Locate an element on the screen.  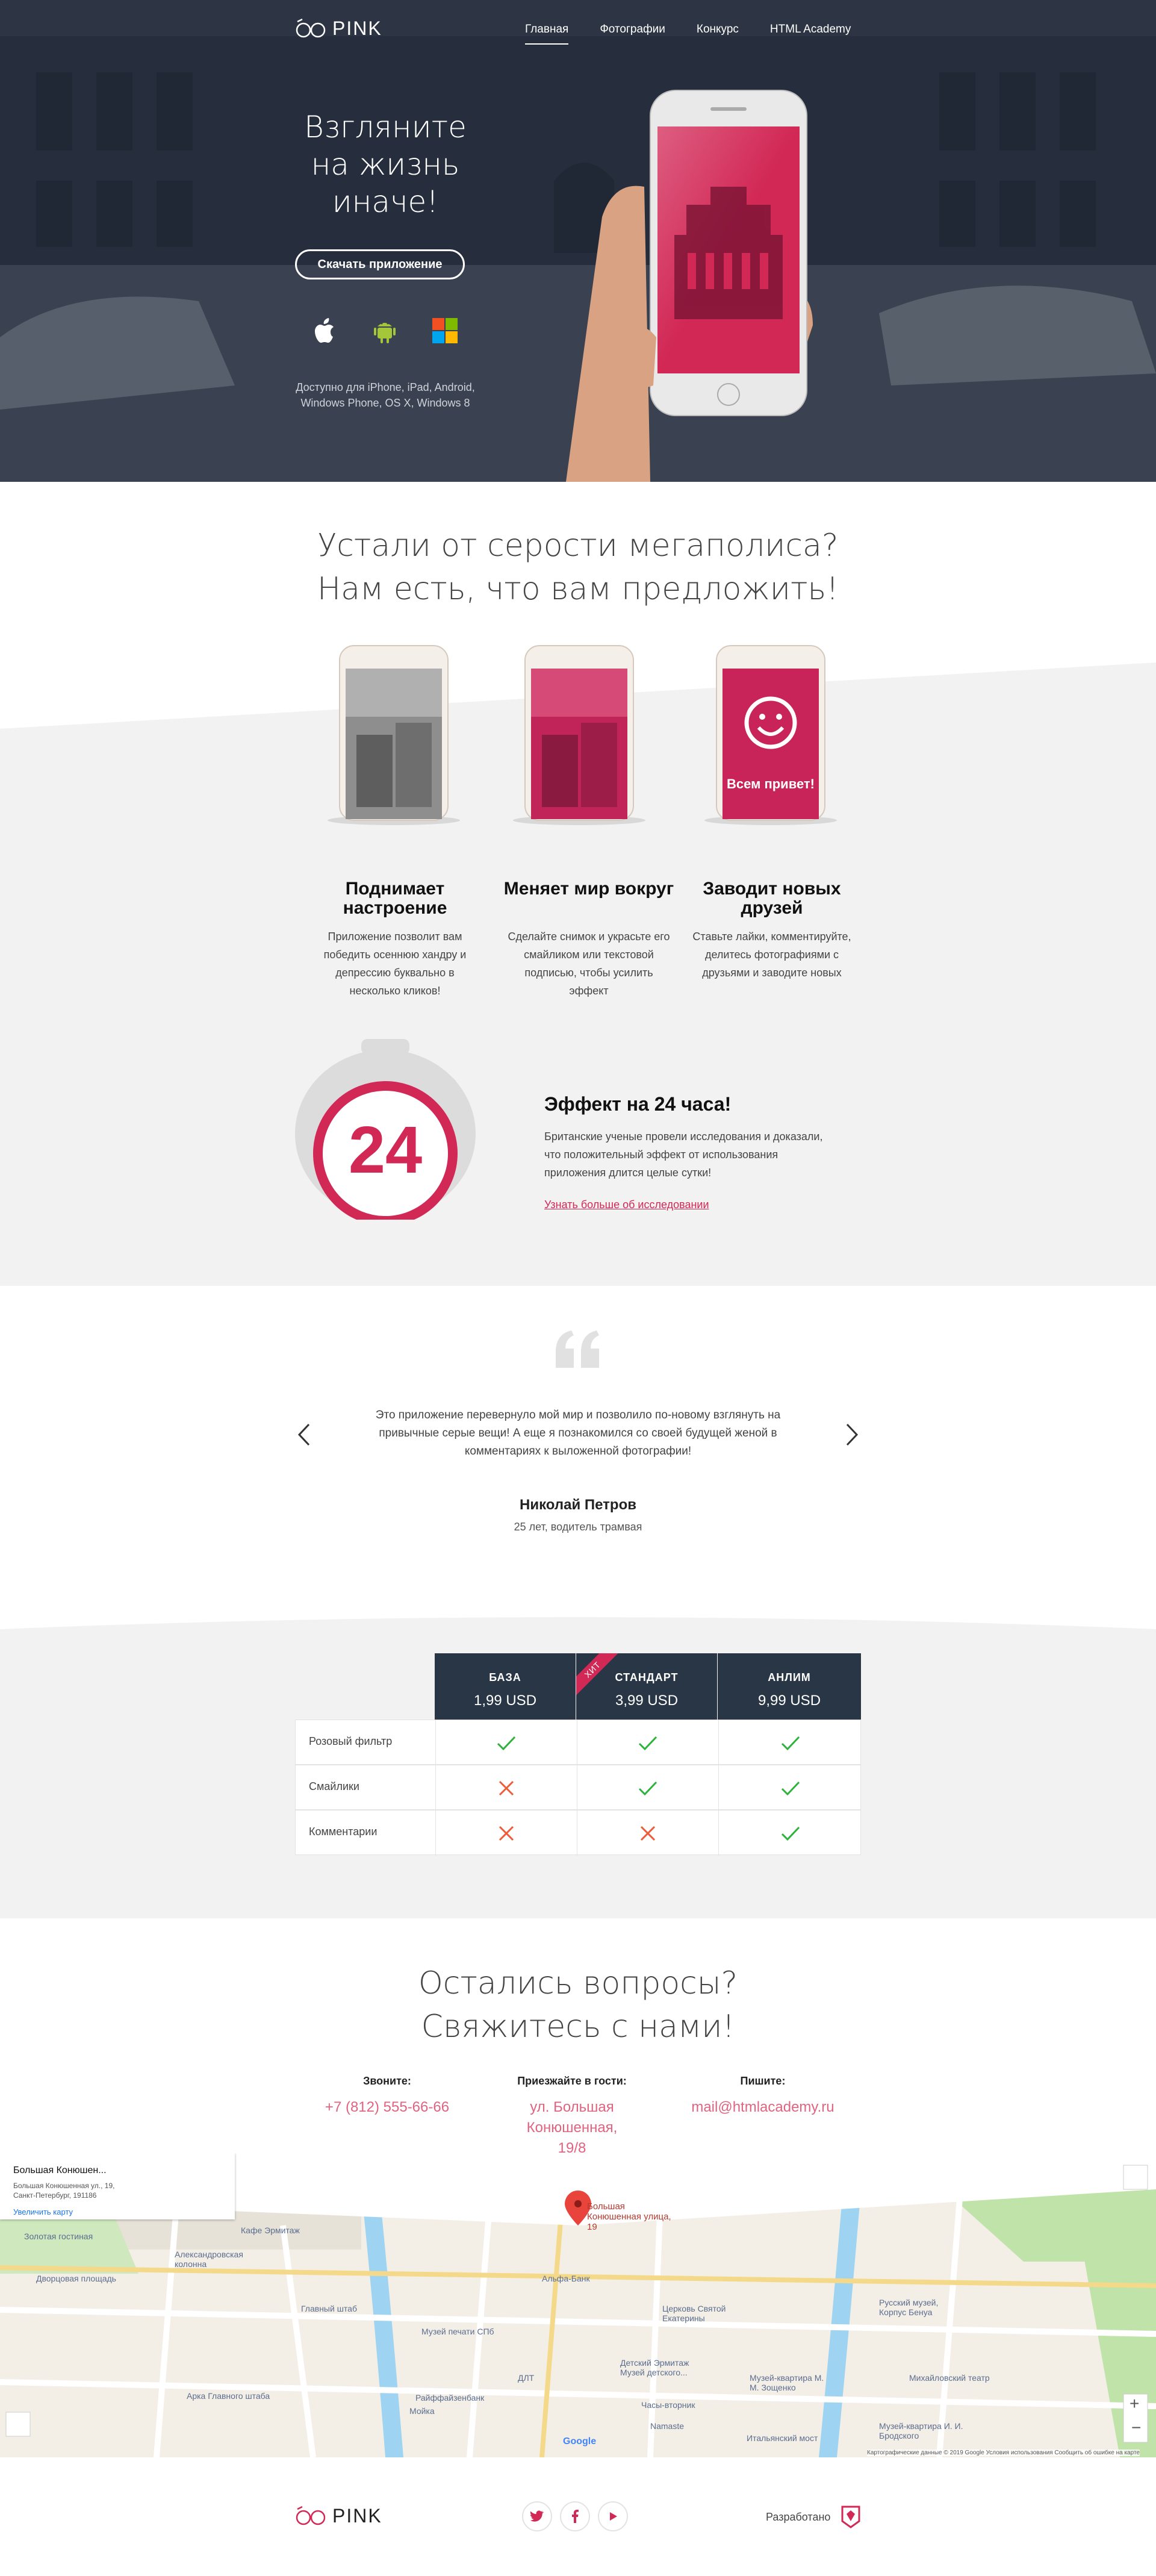
developer-label: Разработано is located at coordinates (798, 2517).